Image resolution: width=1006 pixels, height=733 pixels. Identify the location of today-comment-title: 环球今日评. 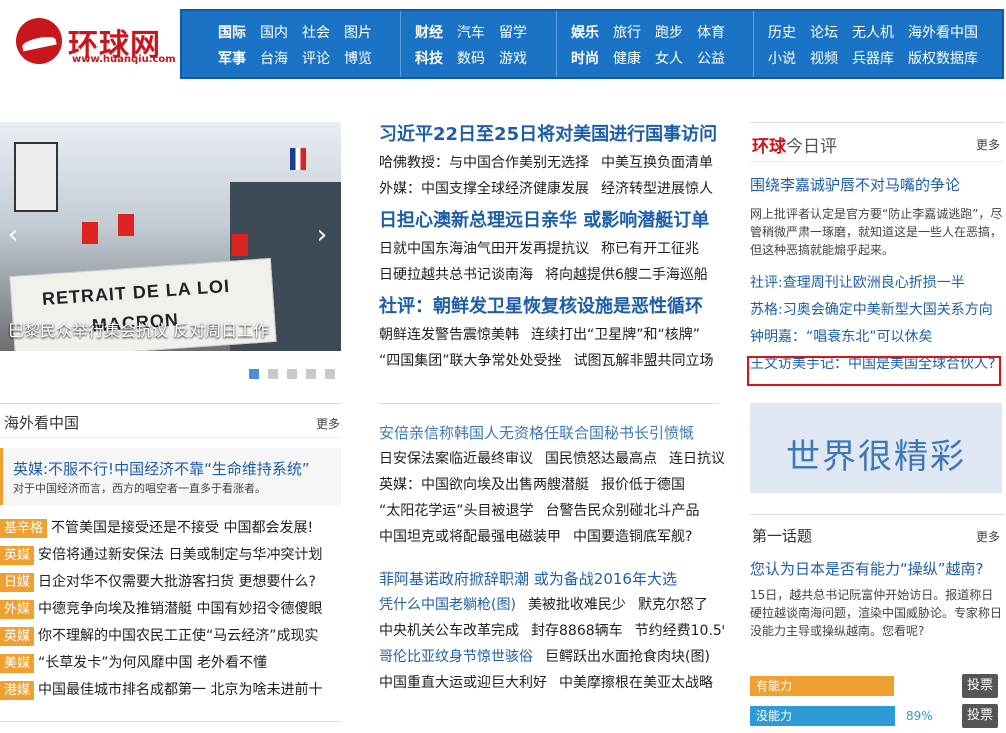
(794, 144).